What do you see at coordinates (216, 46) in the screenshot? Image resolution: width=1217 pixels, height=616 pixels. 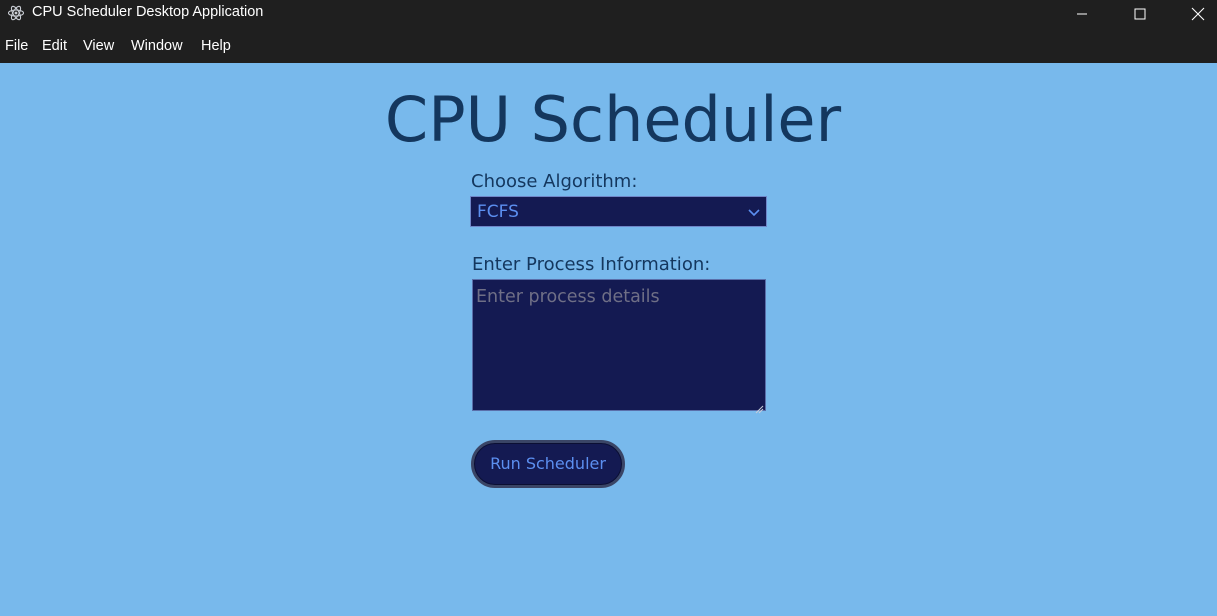 I see `menu-help: Help` at bounding box center [216, 46].